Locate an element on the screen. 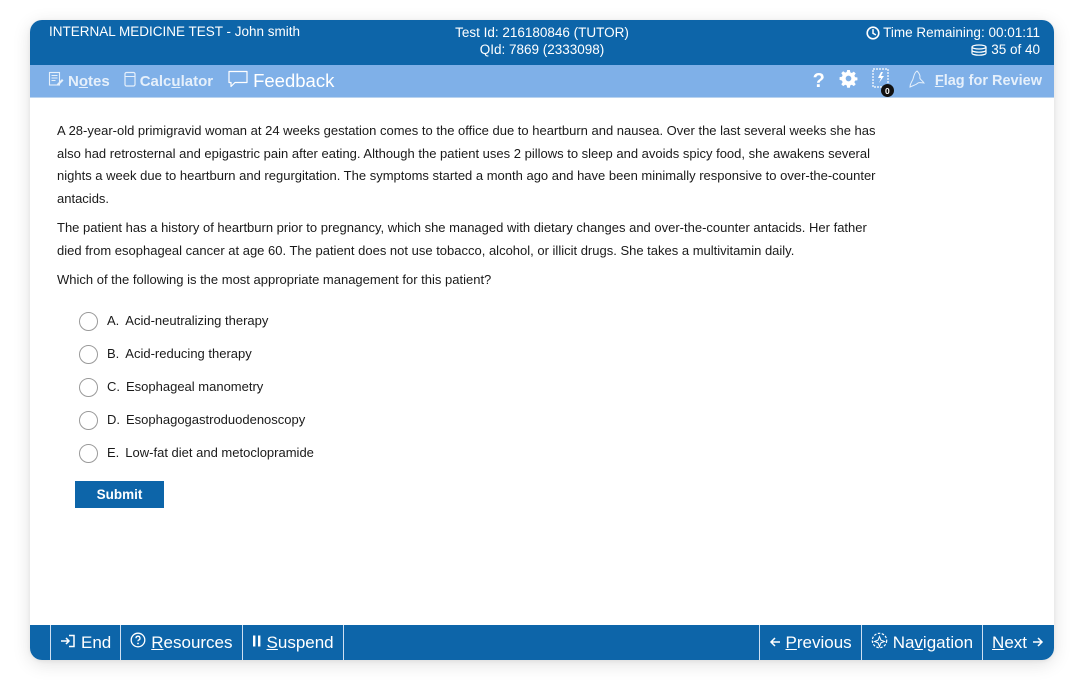  notes-icon is located at coordinates (56, 81).